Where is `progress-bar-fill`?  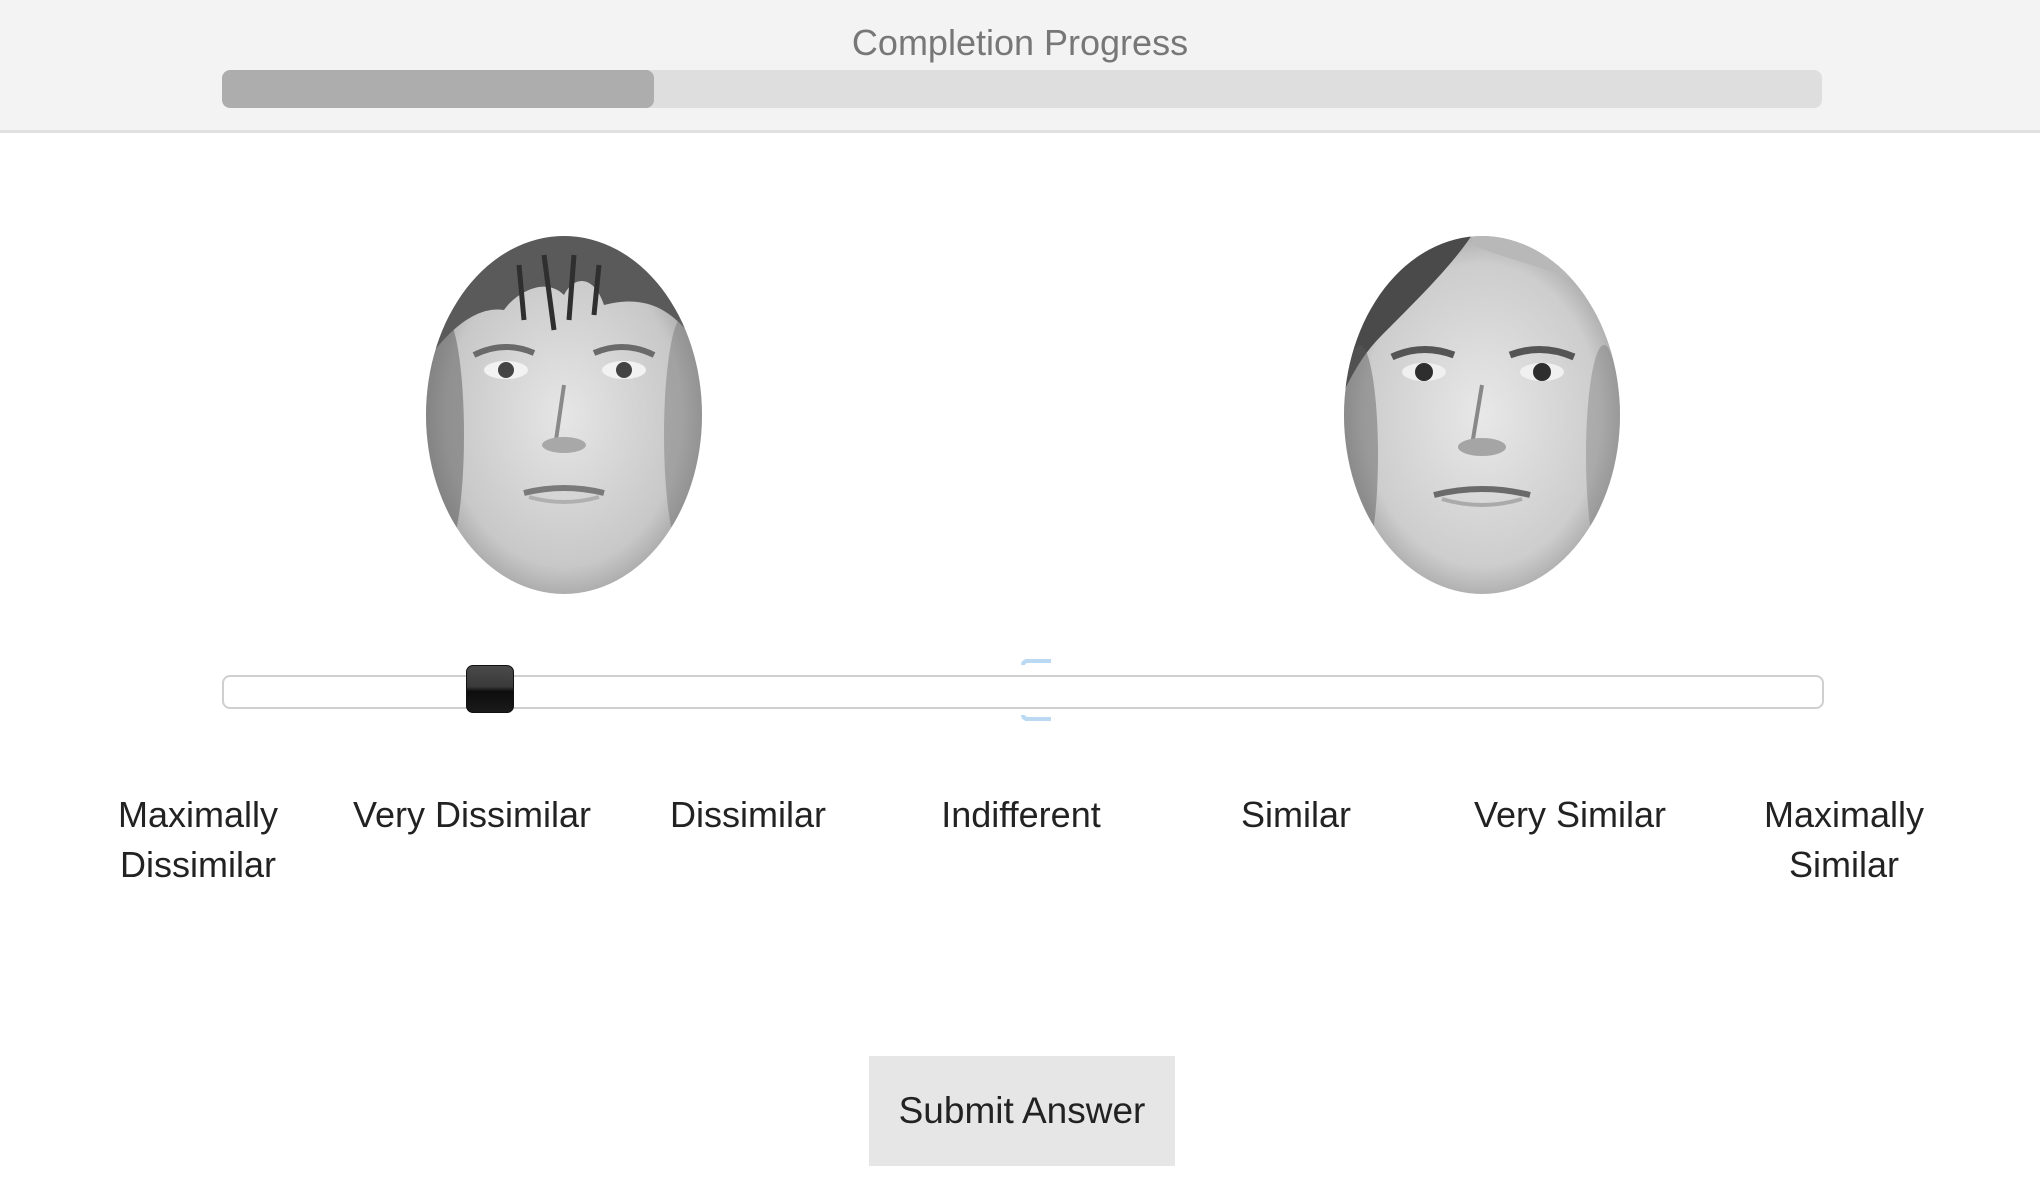
progress-bar-fill is located at coordinates (438, 89).